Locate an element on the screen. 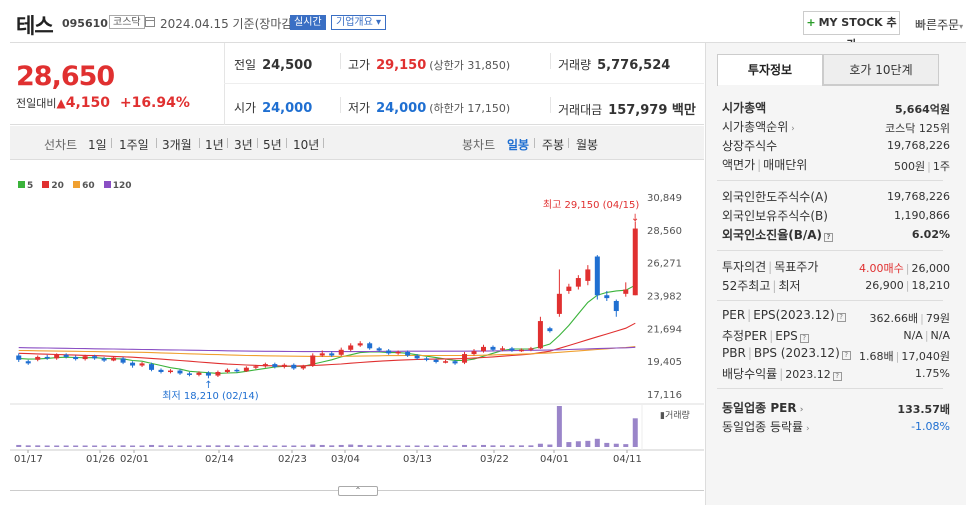 The image size is (966, 505). sector-change-value: -1.08% is located at coordinates (930, 426).